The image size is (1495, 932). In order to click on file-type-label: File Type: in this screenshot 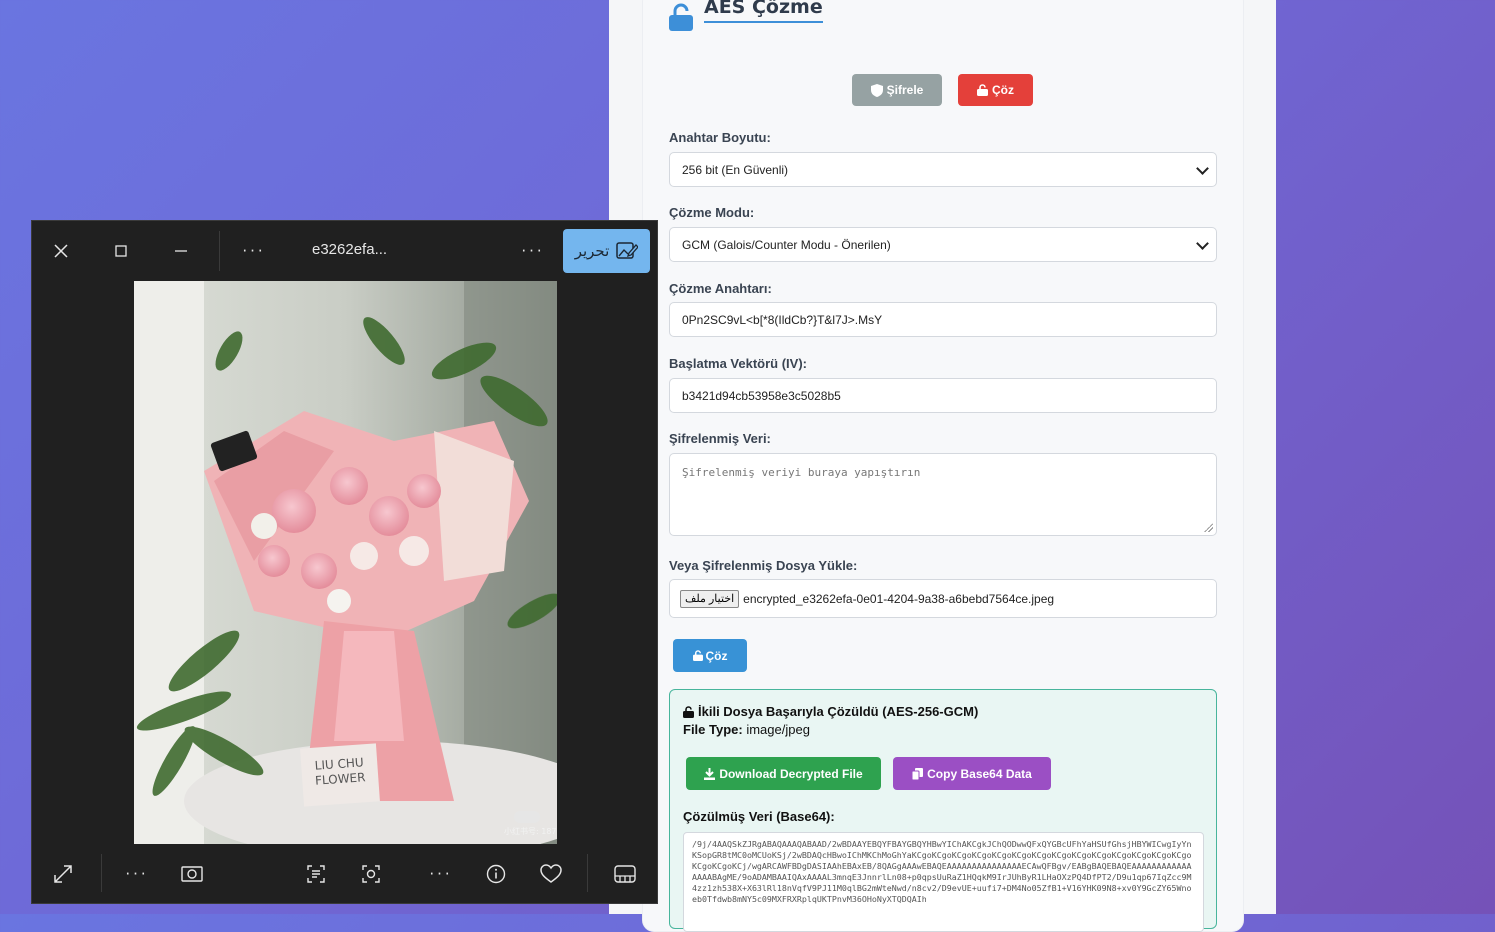, I will do `click(713, 729)`.